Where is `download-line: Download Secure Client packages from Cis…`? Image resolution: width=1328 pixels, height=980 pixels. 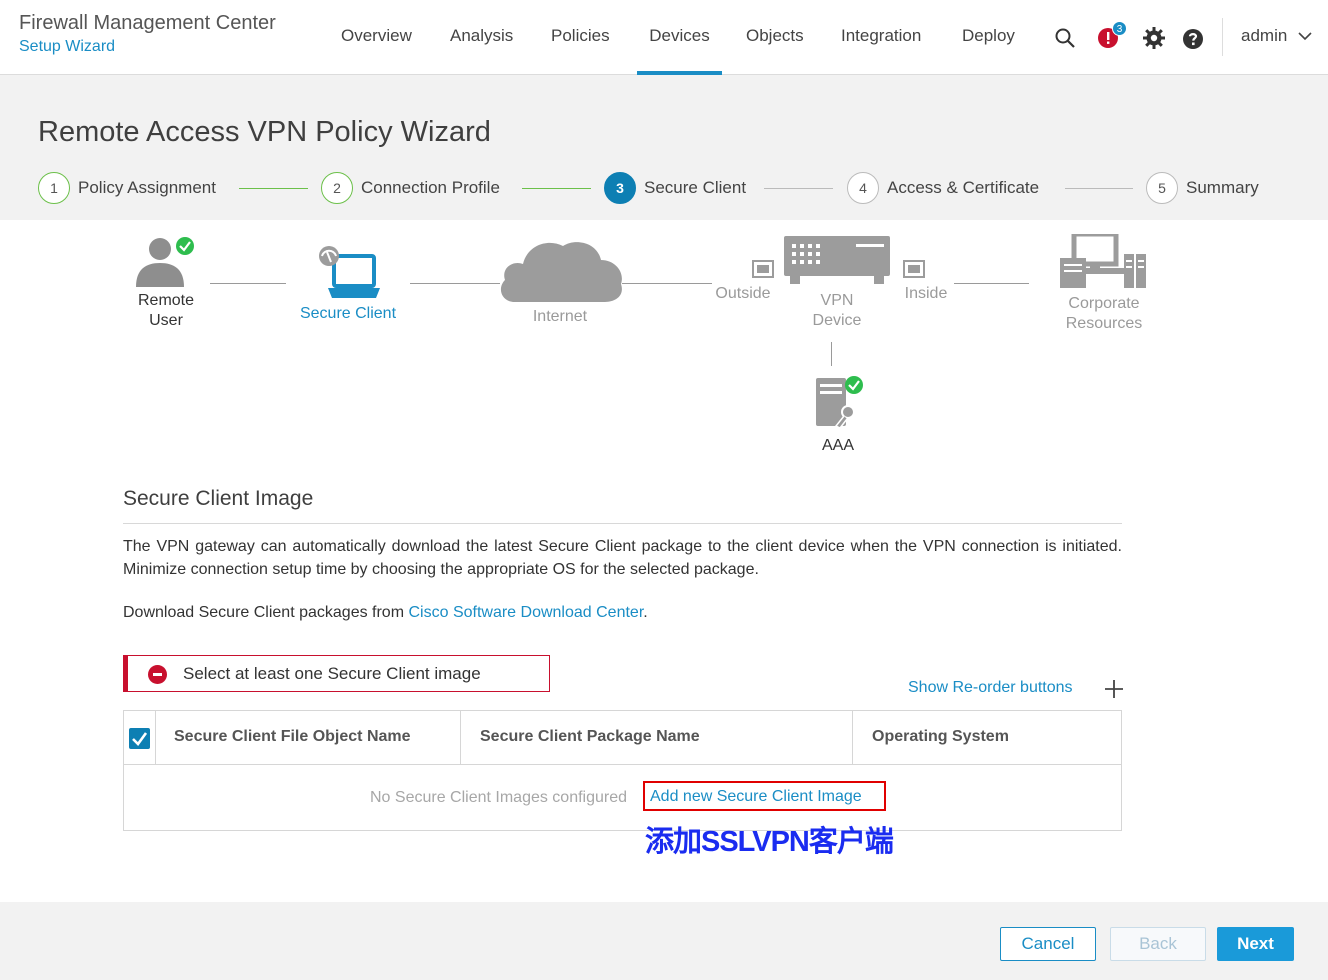
download-line: Download Secure Client packages from Cis… is located at coordinates (385, 613).